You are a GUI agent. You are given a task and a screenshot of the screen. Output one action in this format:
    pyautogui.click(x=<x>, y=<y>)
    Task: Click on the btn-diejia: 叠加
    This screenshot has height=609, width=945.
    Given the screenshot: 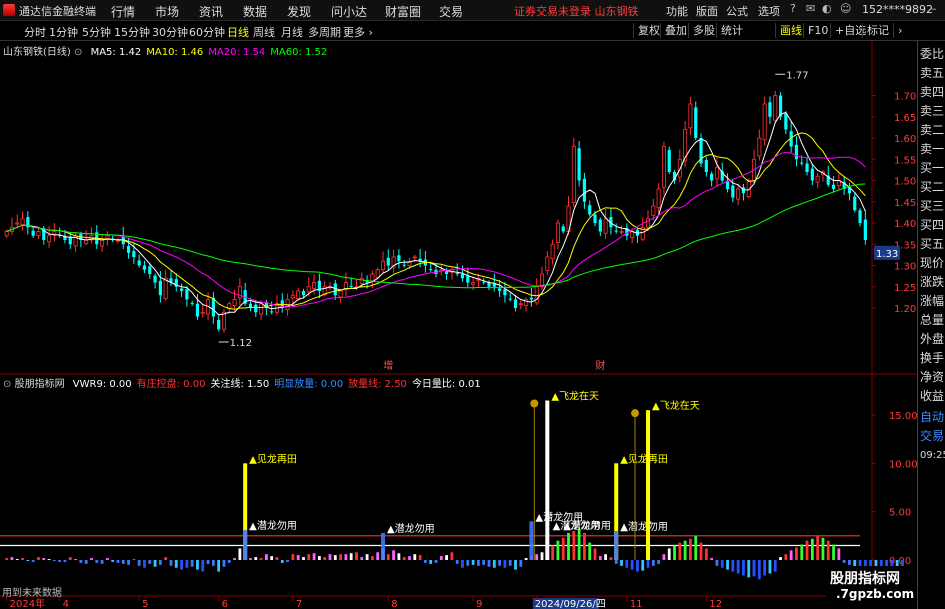 What is the action you would take?
    pyautogui.click(x=673, y=30)
    